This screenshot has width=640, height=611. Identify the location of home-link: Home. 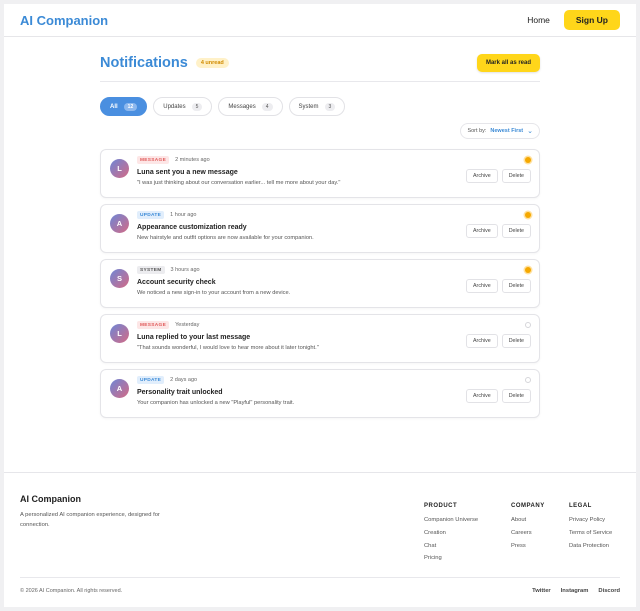
(538, 20).